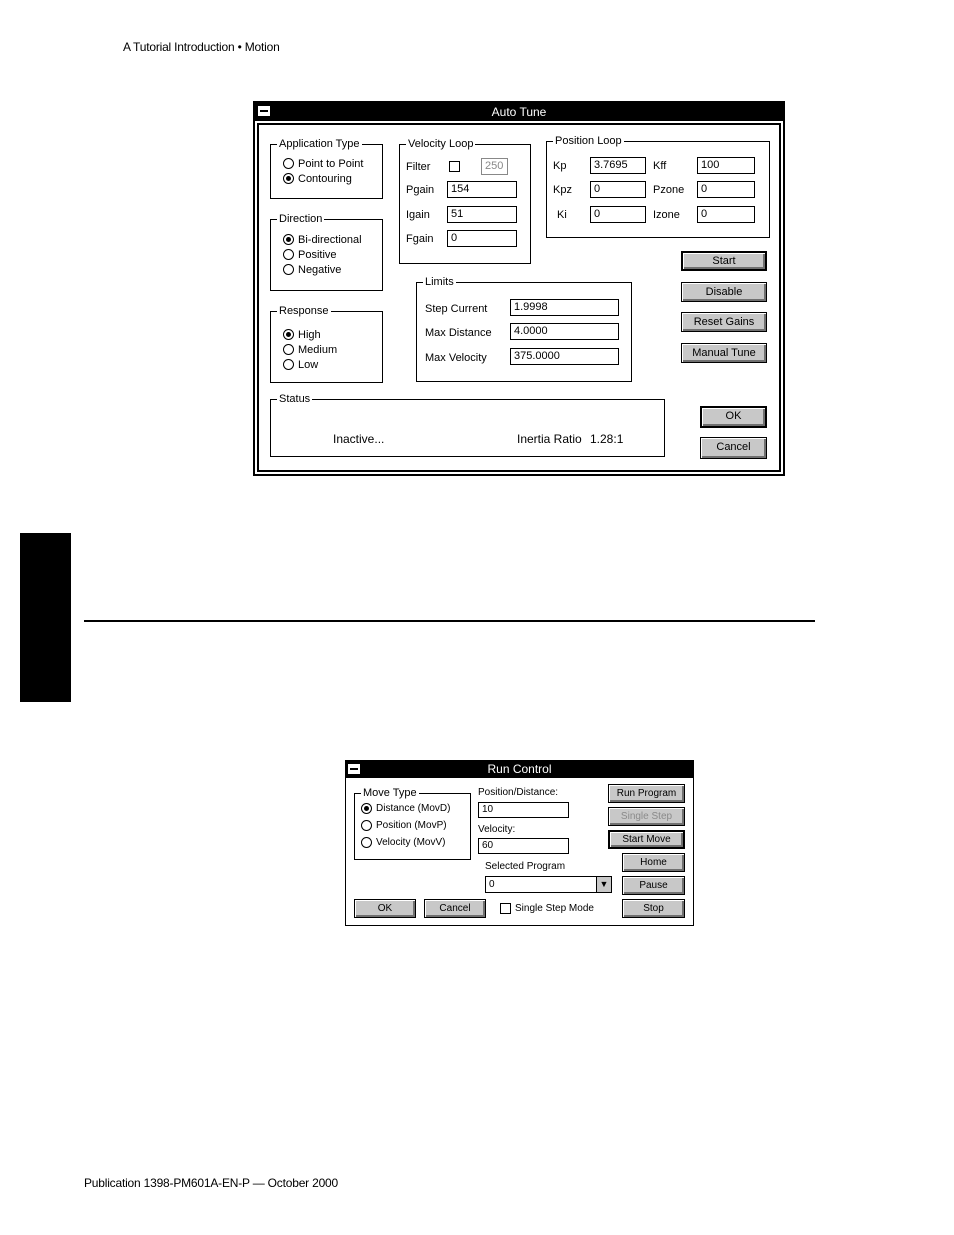 Image resolution: width=954 pixels, height=1235 pixels. What do you see at coordinates (603, 884) in the screenshot?
I see `dropdown-arrow-icon: ▼` at bounding box center [603, 884].